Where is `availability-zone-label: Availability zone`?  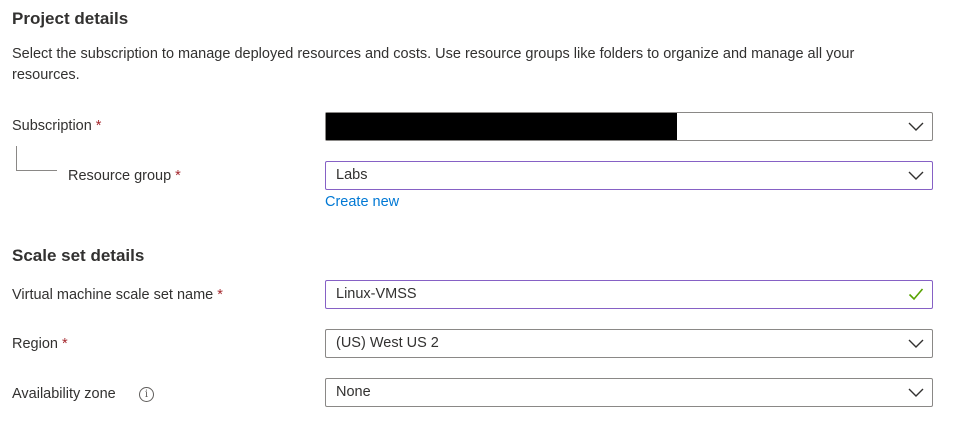
availability-zone-label: Availability zone is located at coordinates (64, 394).